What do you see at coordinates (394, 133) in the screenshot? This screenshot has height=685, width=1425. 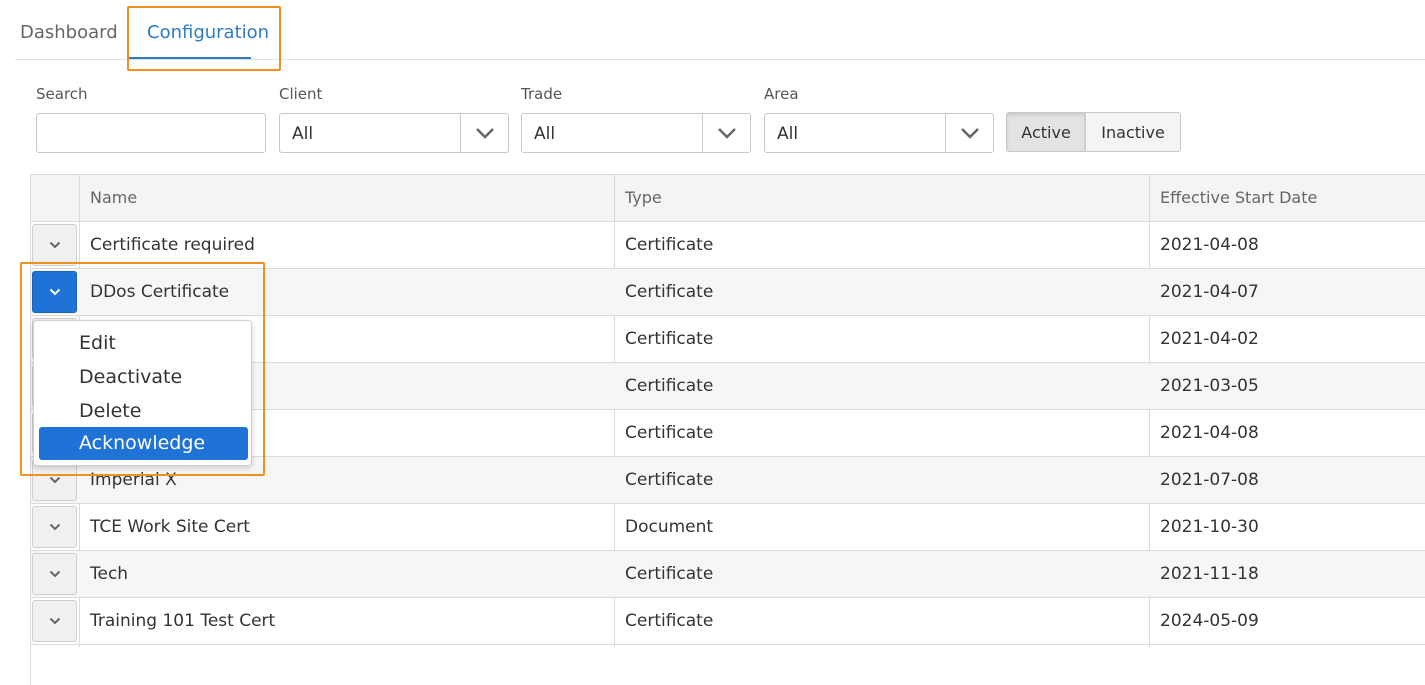 I see `client-select: All` at bounding box center [394, 133].